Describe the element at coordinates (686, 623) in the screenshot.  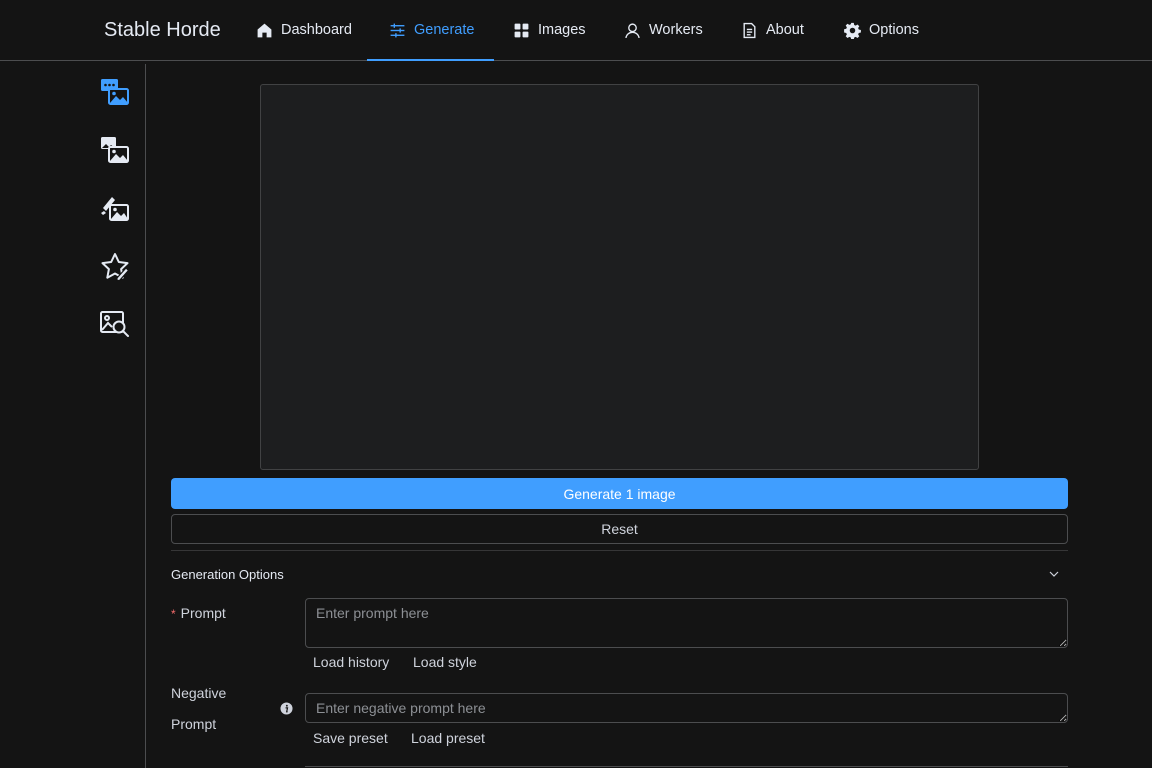
I see `prompt-input` at that location.